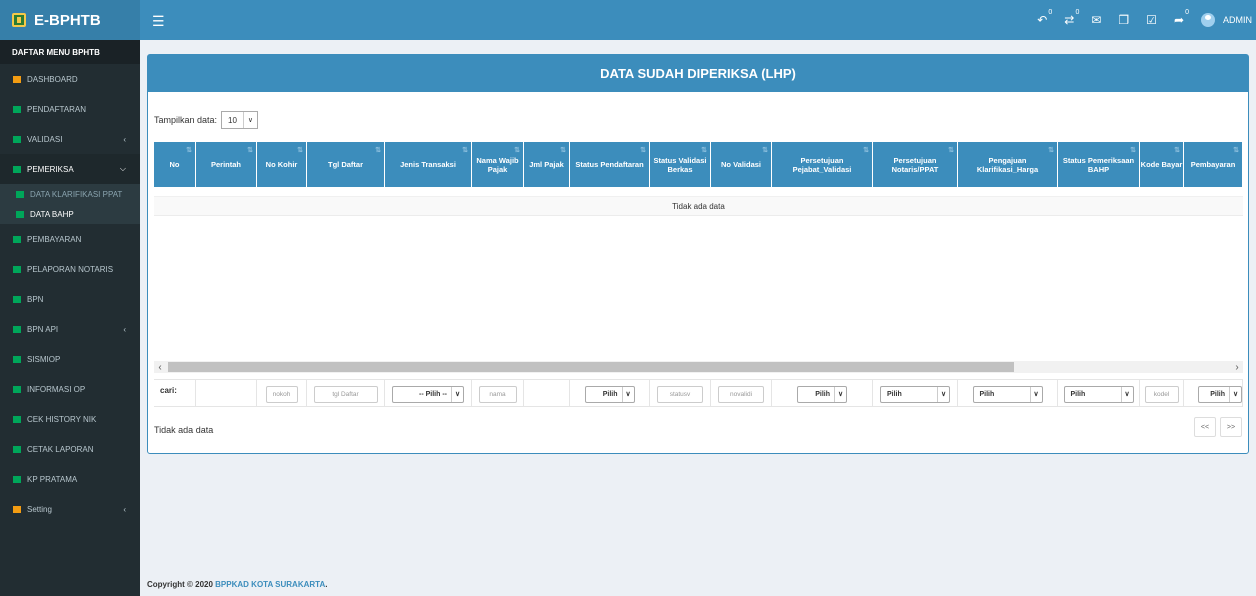 Image resolution: width=1256 pixels, height=596 pixels. What do you see at coordinates (158, 21) in the screenshot?
I see `menu-toggle-icon: ☰` at bounding box center [158, 21].